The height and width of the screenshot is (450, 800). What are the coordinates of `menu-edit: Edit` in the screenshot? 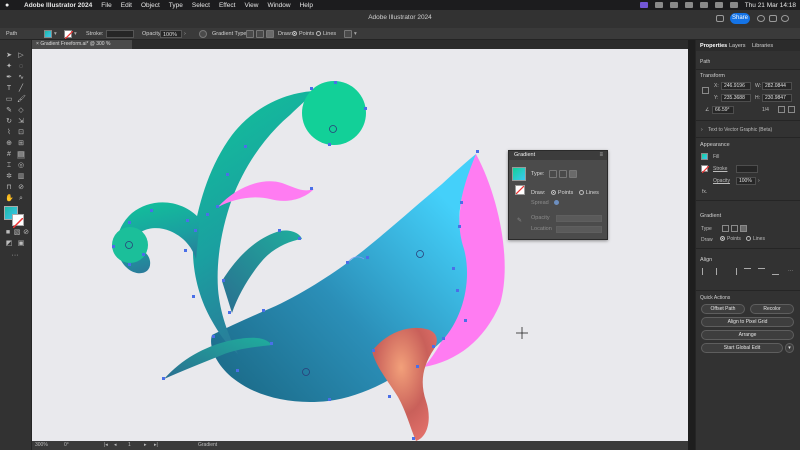 It's located at (126, 5).